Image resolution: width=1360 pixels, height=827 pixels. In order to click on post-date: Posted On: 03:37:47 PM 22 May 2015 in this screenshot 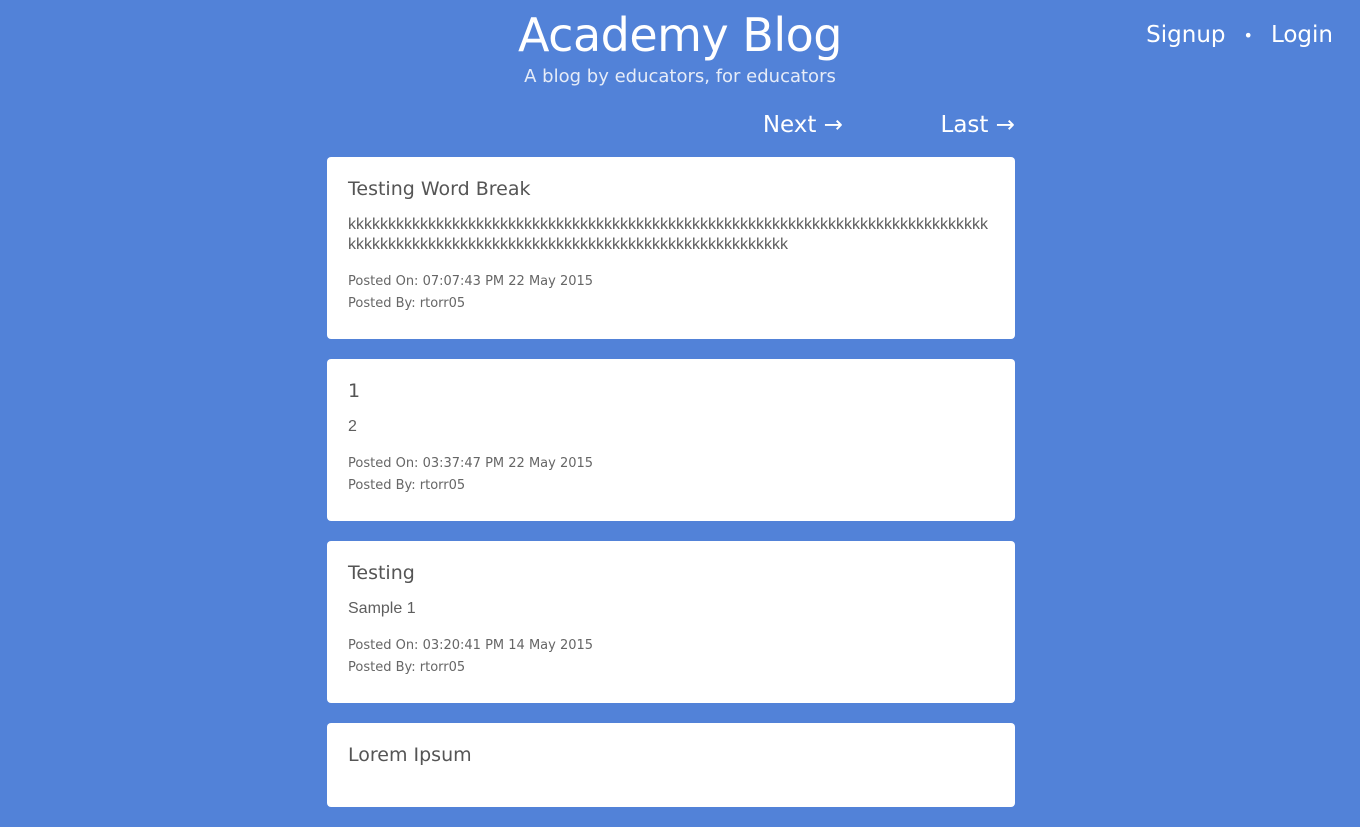, I will do `click(471, 463)`.